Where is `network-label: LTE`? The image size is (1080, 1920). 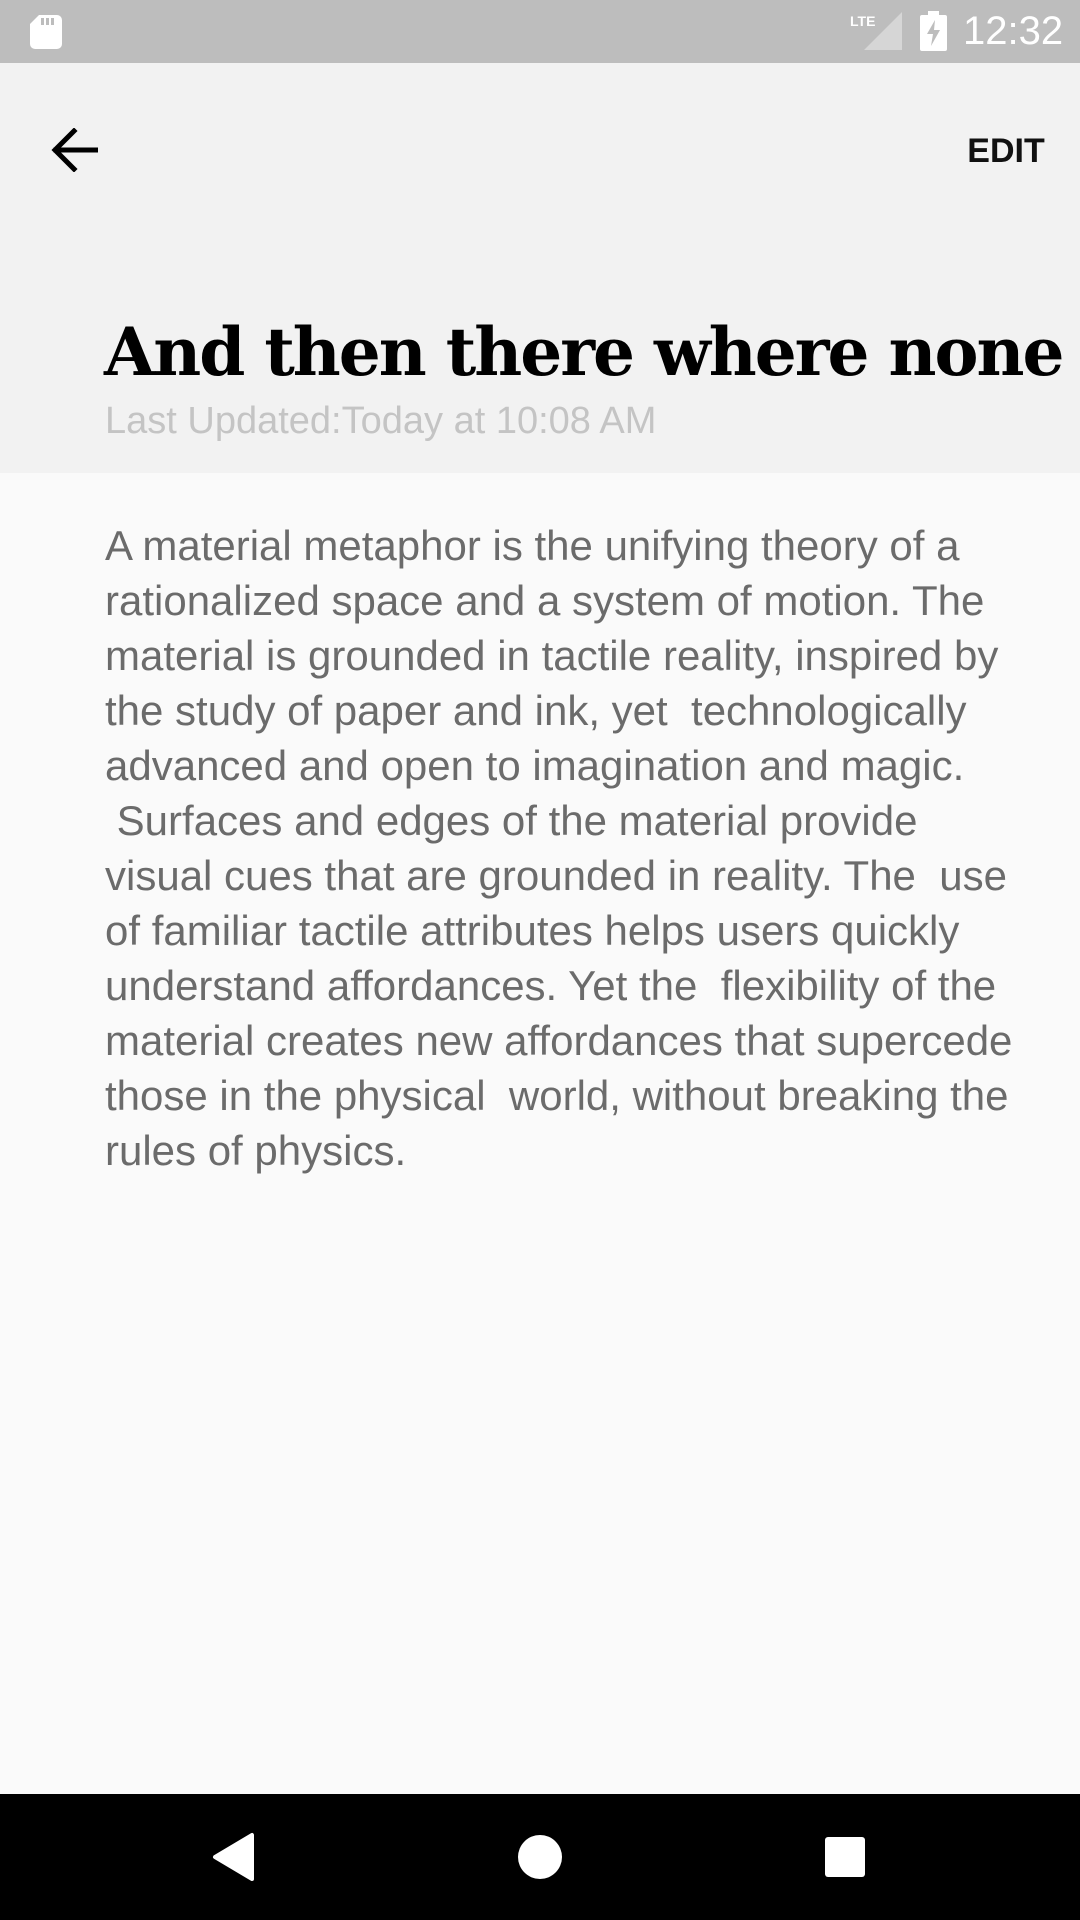 network-label: LTE is located at coordinates (862, 21).